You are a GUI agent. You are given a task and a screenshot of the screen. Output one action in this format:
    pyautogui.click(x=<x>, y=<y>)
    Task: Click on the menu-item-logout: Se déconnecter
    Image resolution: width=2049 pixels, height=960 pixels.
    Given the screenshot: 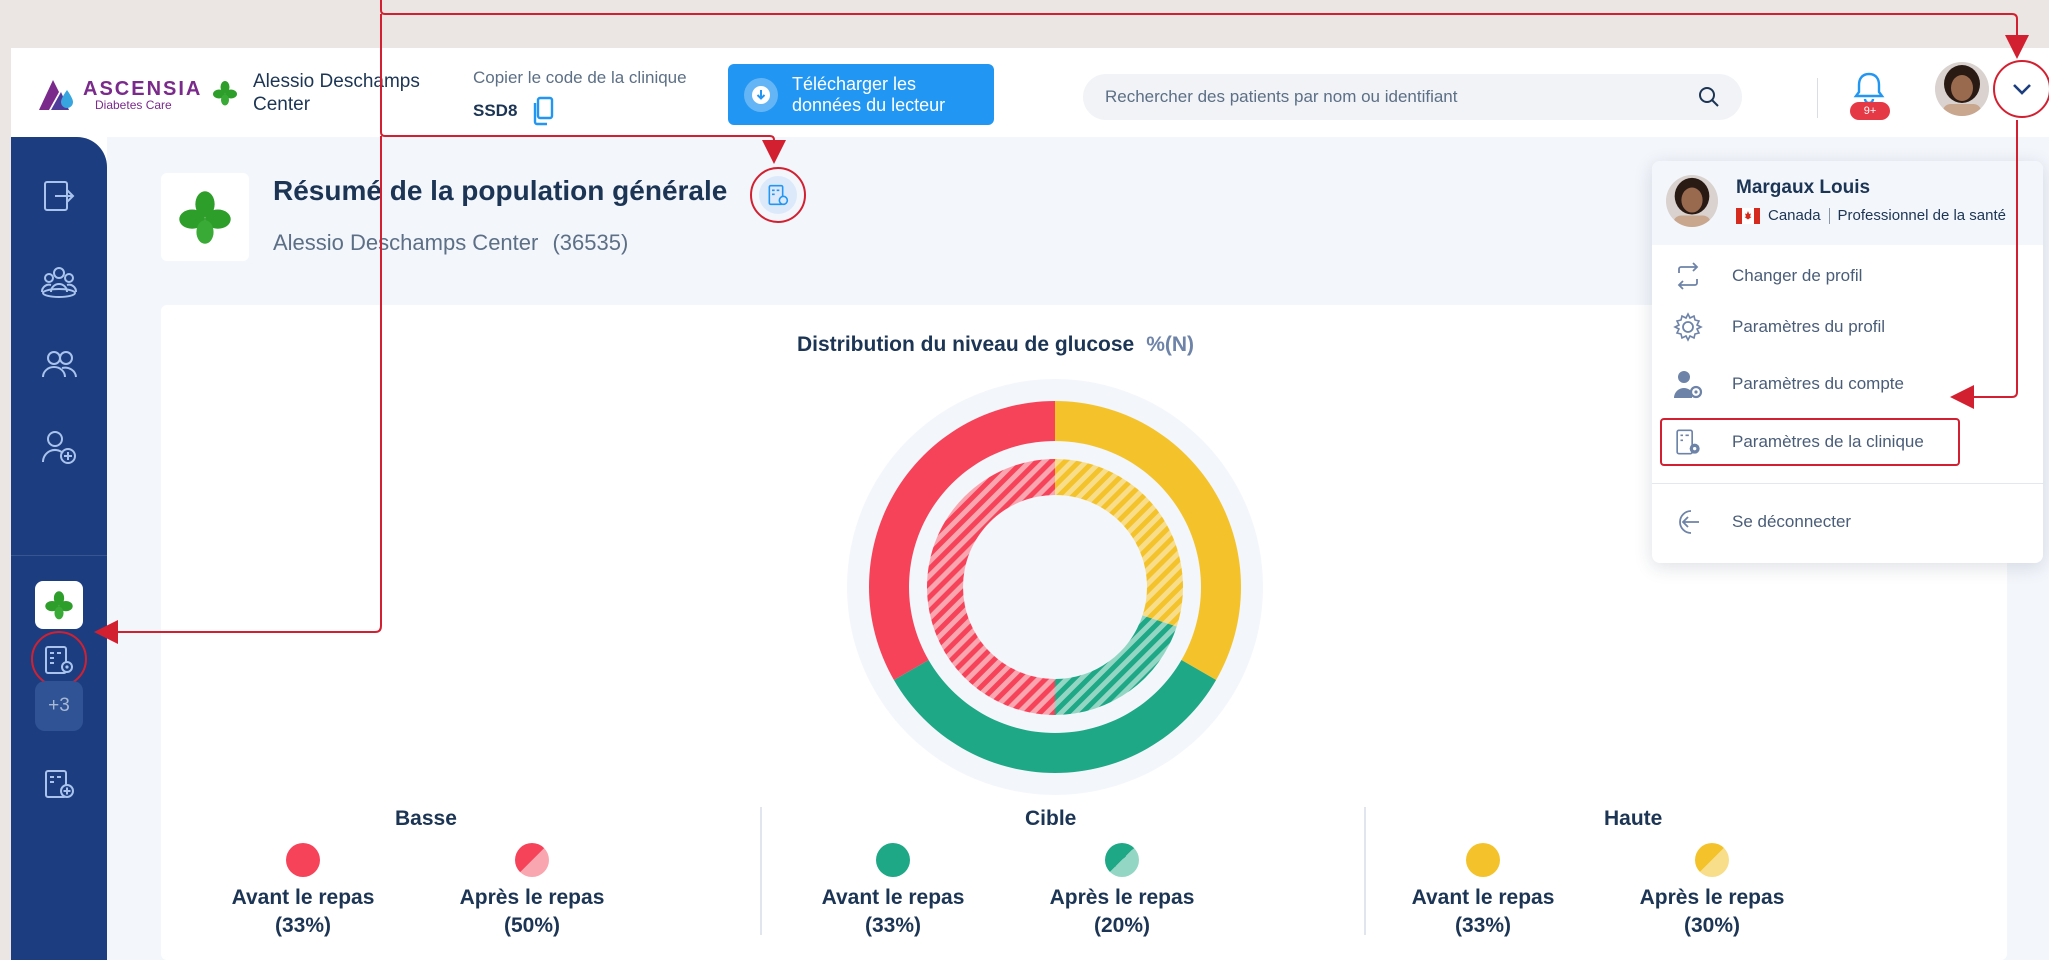 What is the action you would take?
    pyautogui.click(x=1848, y=522)
    